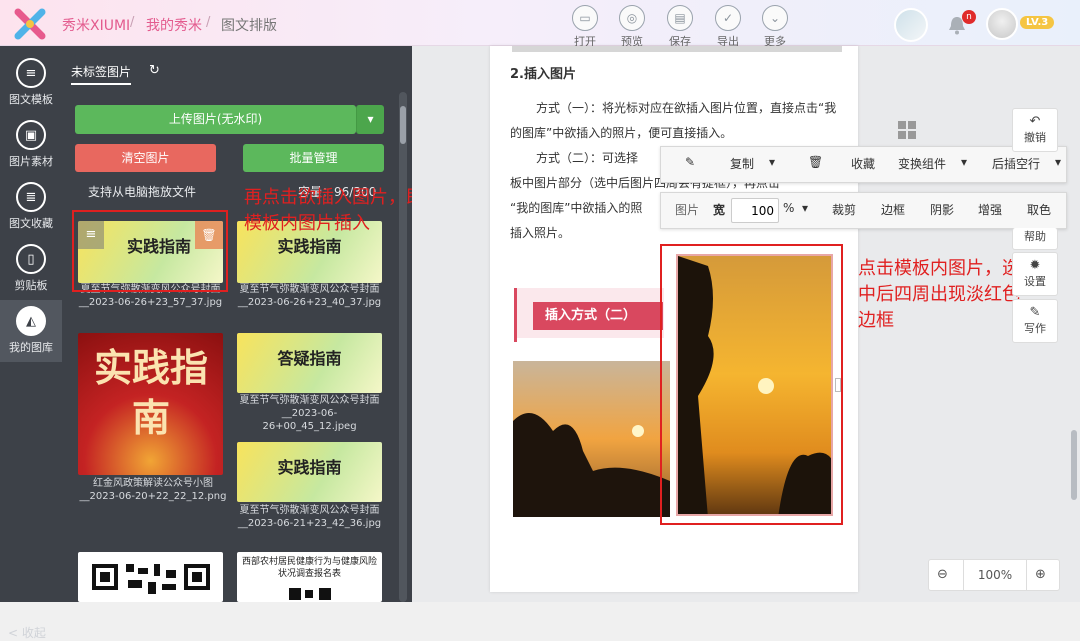 The width and height of the screenshot is (1080, 641). I want to click on help-button: 帮助, so click(1035, 239).